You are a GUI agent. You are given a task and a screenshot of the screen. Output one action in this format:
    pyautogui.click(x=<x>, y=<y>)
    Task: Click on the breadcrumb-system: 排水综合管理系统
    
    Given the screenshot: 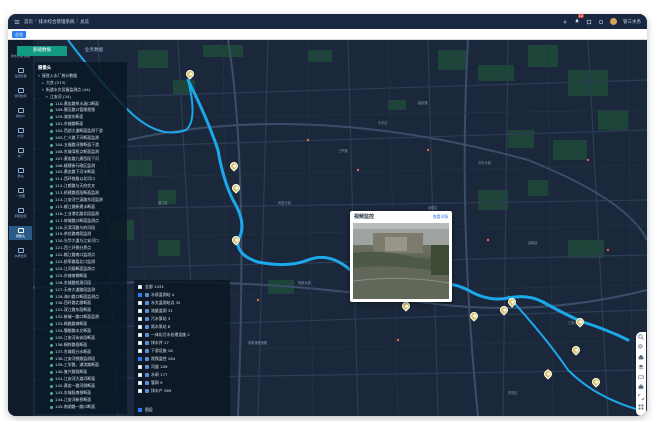 What is the action you would take?
    pyautogui.click(x=57, y=22)
    